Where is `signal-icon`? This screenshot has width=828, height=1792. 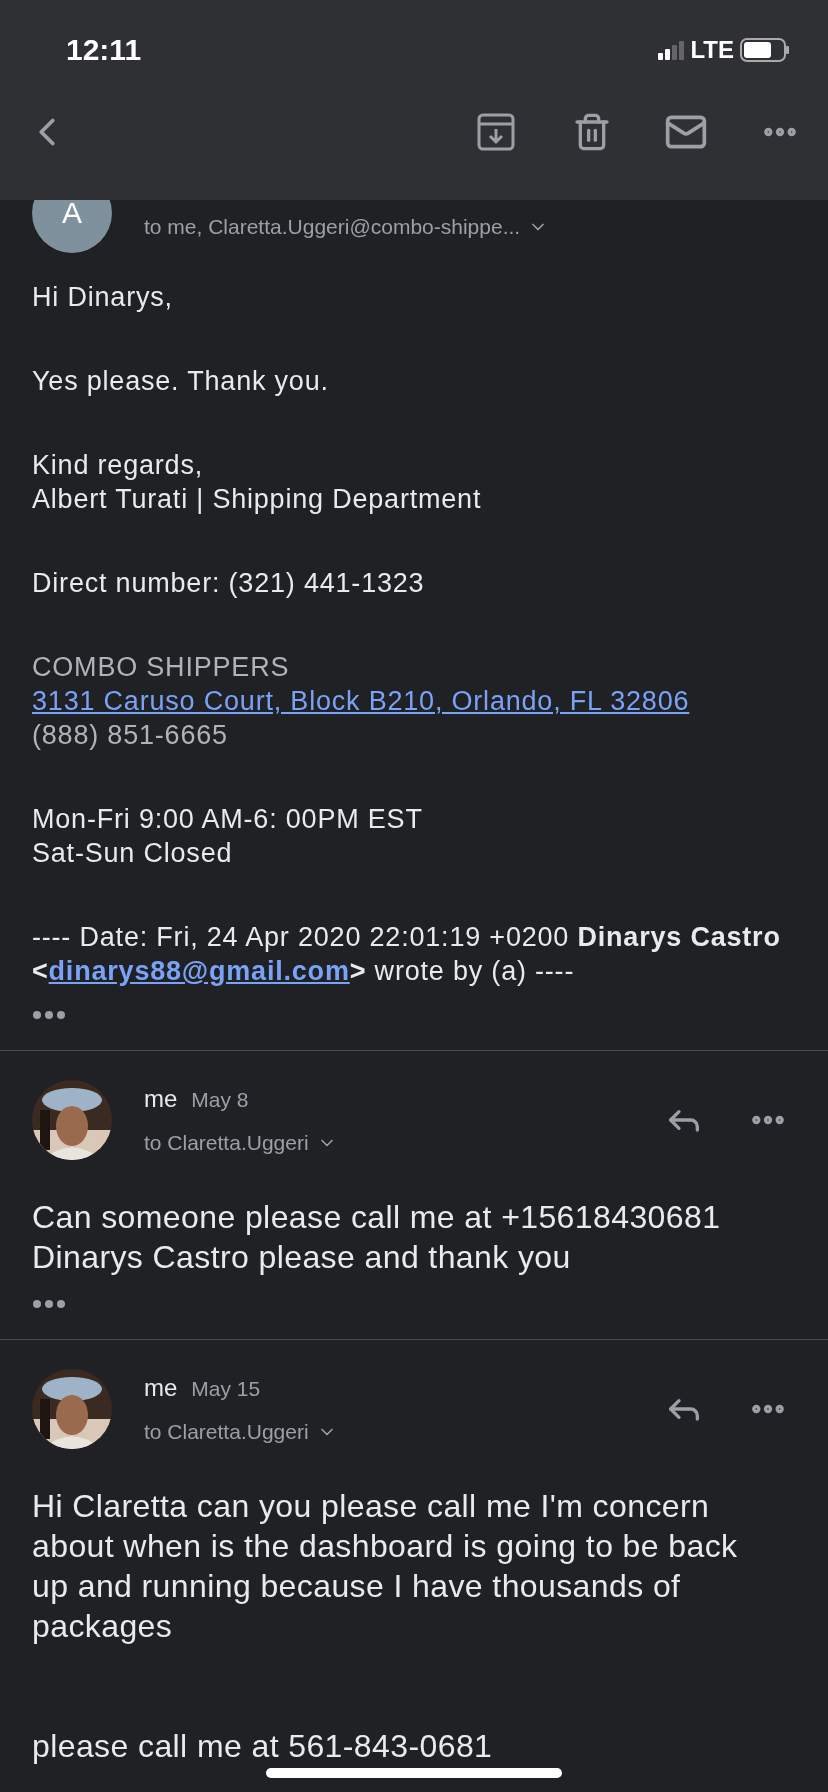 signal-icon is located at coordinates (671, 50).